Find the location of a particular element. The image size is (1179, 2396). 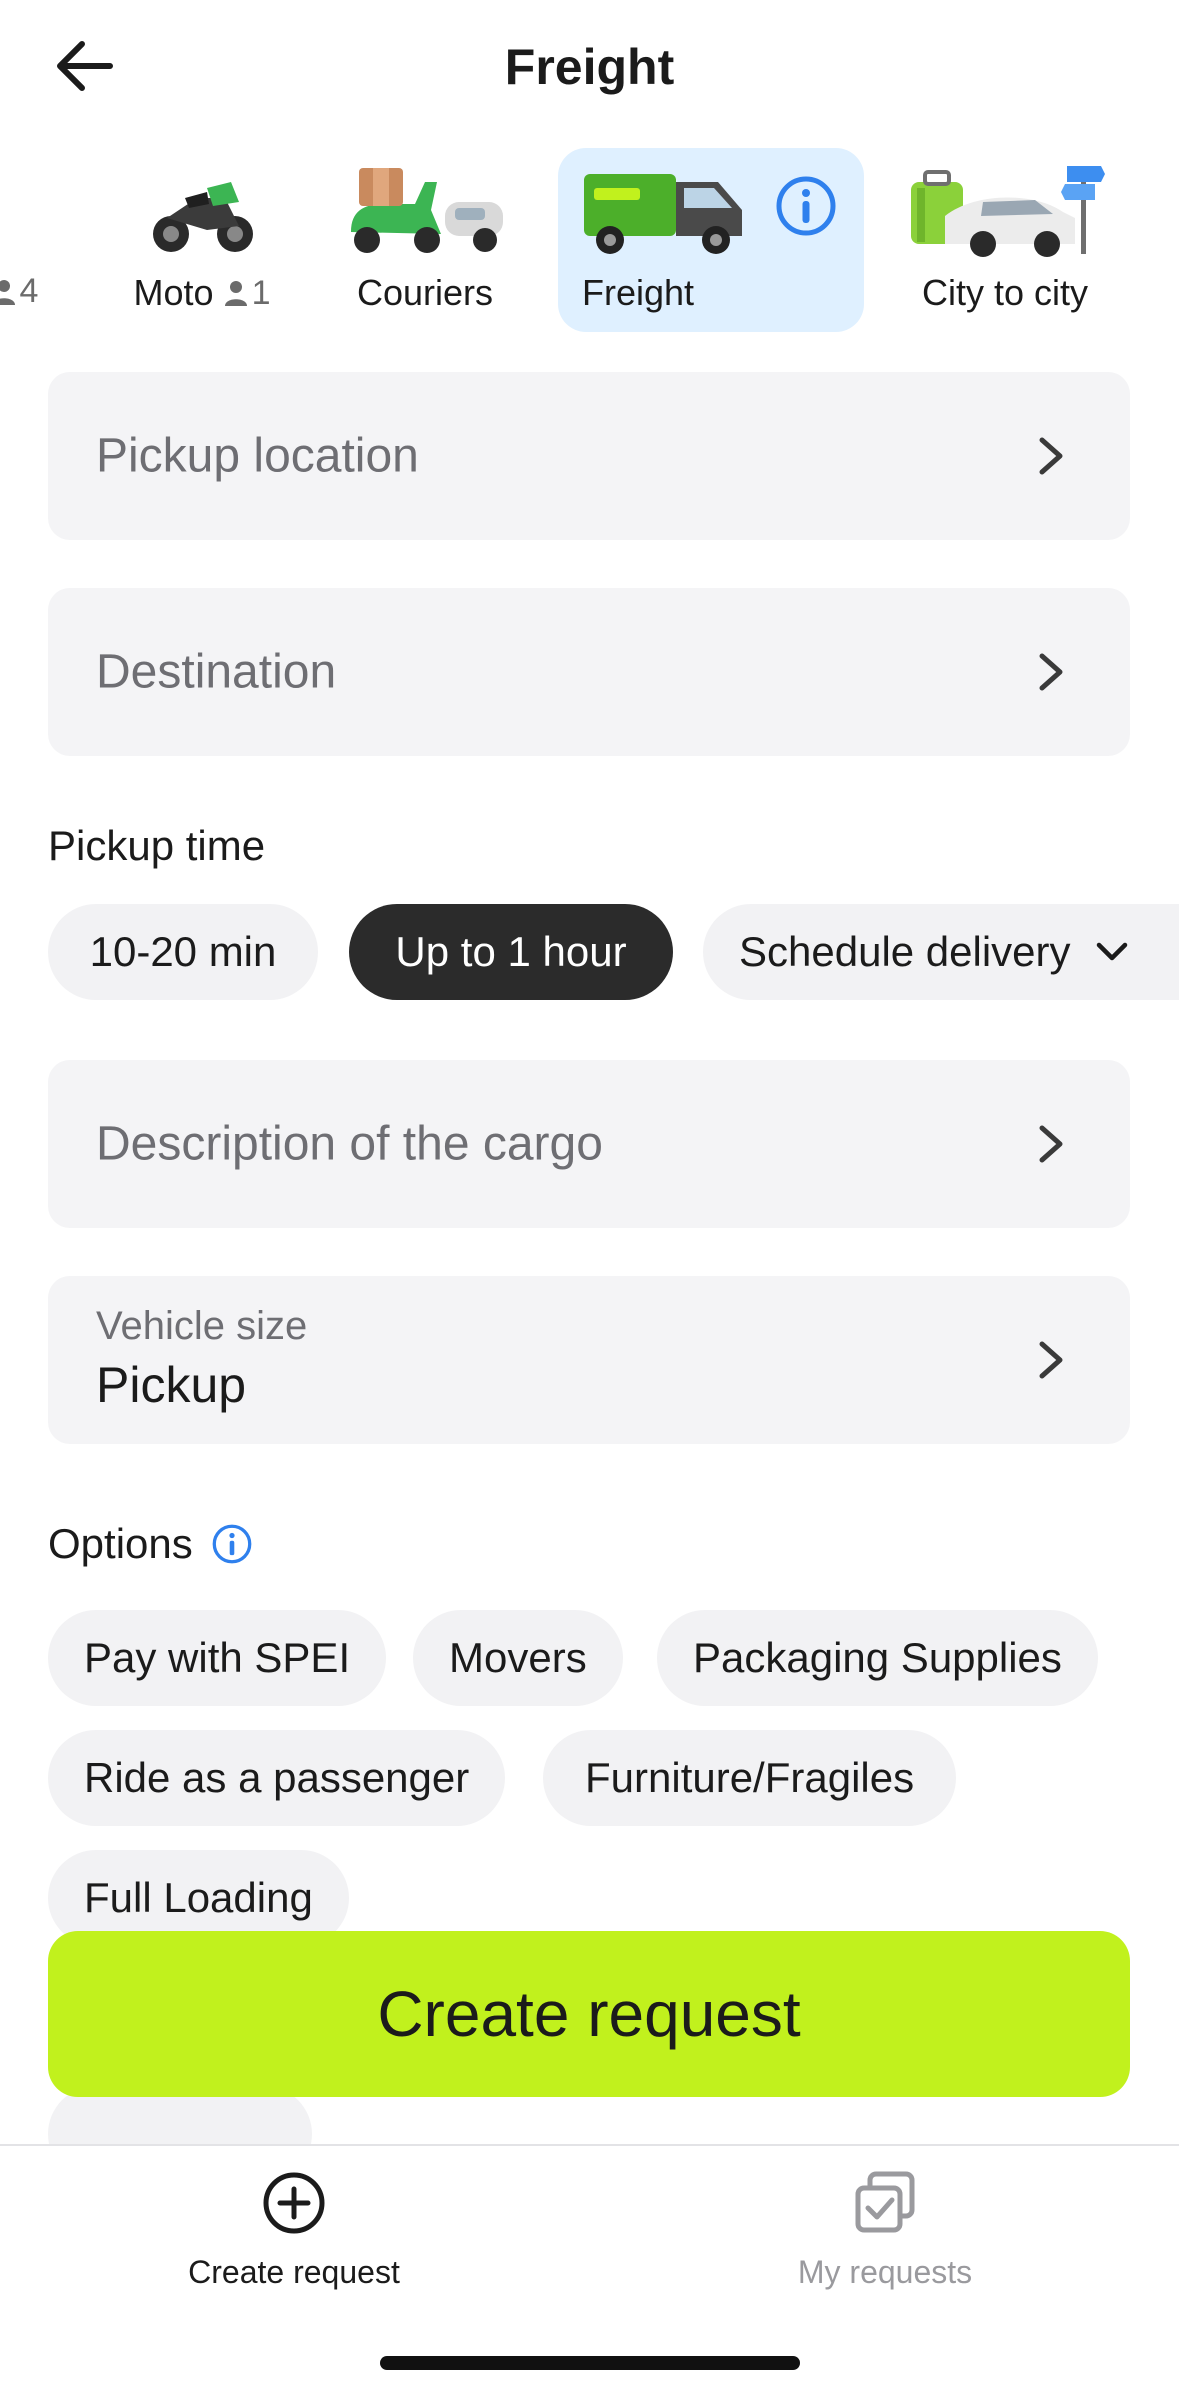

create-request-button: Create request is located at coordinates (589, 2014).